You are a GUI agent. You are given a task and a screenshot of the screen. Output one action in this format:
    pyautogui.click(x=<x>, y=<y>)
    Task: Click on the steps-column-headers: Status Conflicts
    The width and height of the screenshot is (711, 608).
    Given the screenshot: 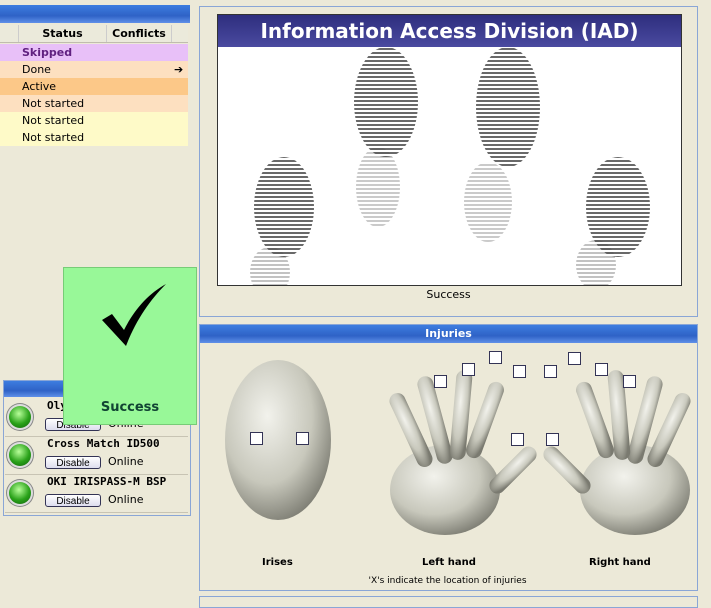 What is the action you would take?
    pyautogui.click(x=94, y=34)
    